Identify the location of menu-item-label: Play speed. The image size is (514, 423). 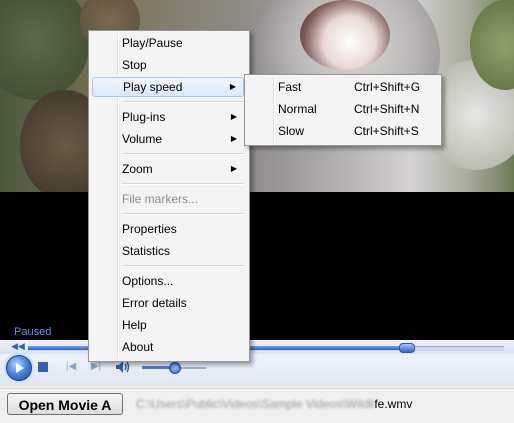
(153, 87).